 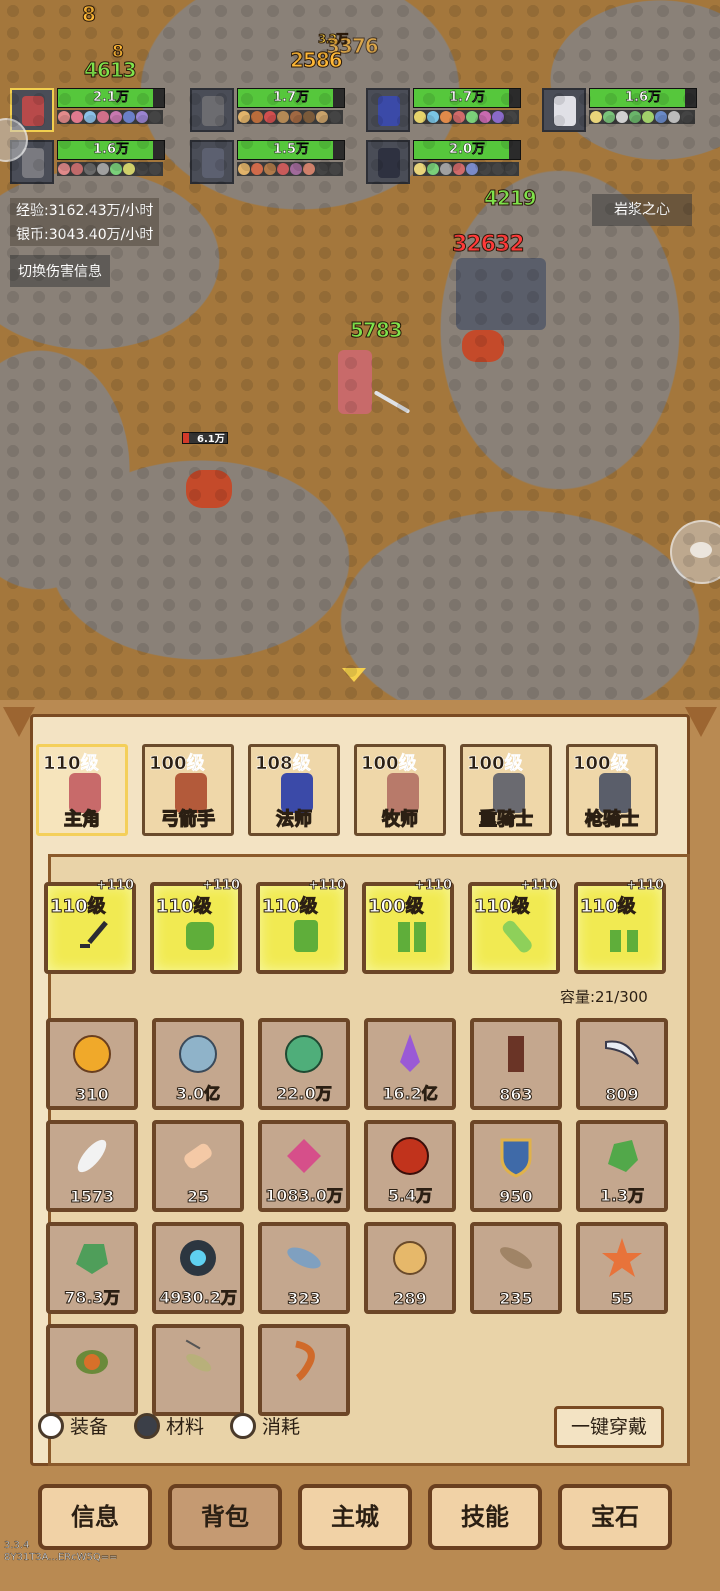 I want to click on hp-bar: 2.1万, so click(x=111, y=98).